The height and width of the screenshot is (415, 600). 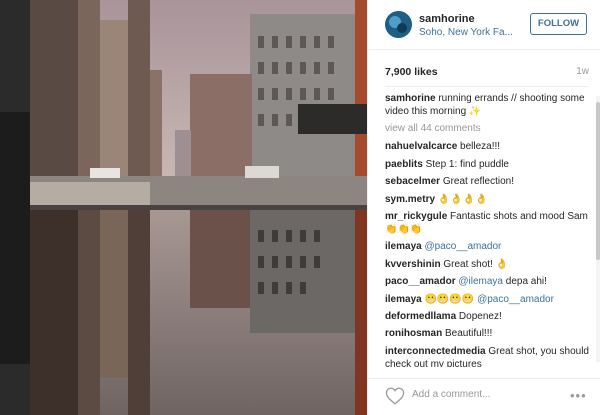 I want to click on comment-item: sebacelmer Great reflection!, so click(x=488, y=181).